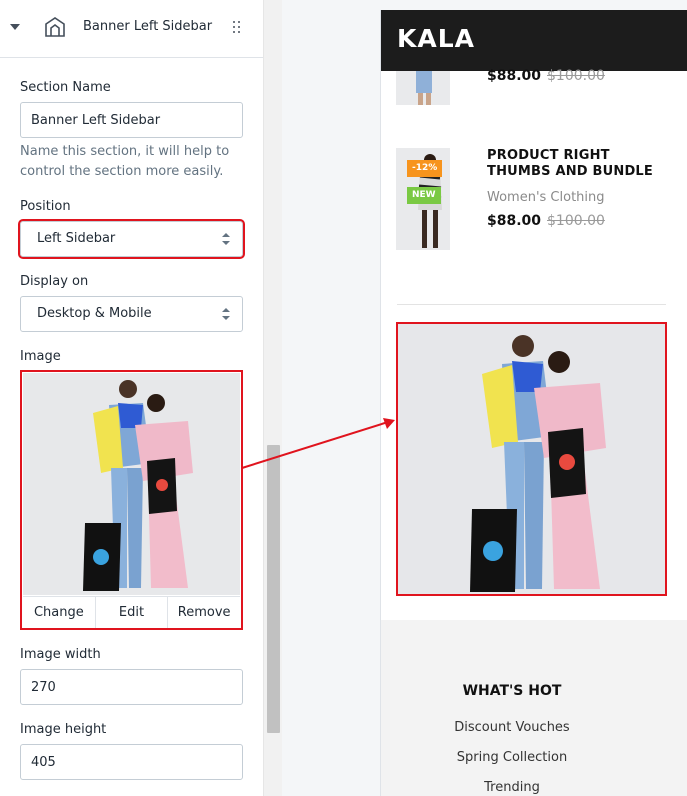  I want to click on position-select-value: Left Sidebar, so click(76, 238).